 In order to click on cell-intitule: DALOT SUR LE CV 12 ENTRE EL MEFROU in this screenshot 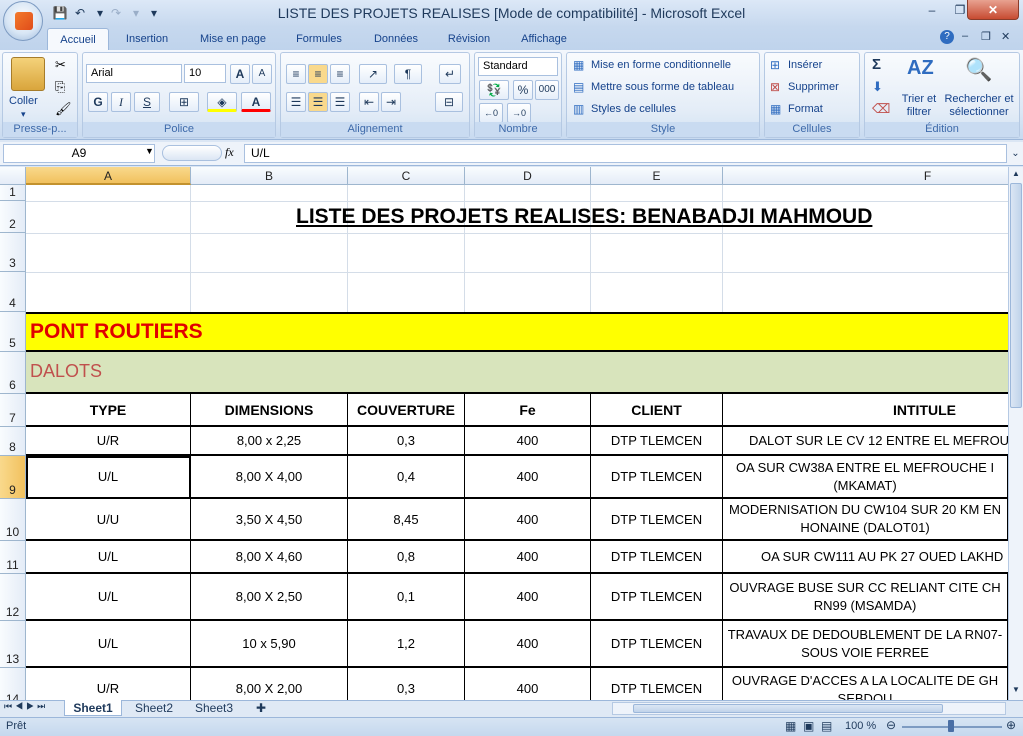, I will do `click(865, 441)`.